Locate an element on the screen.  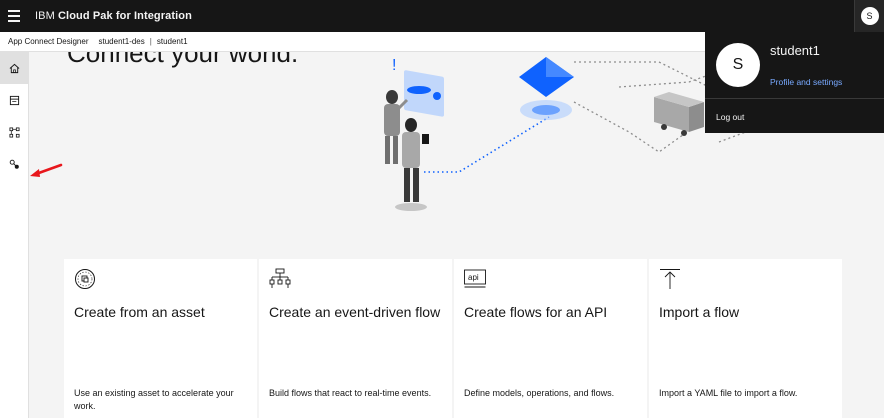
breadcrumb-user: student1 is located at coordinates (172, 41).